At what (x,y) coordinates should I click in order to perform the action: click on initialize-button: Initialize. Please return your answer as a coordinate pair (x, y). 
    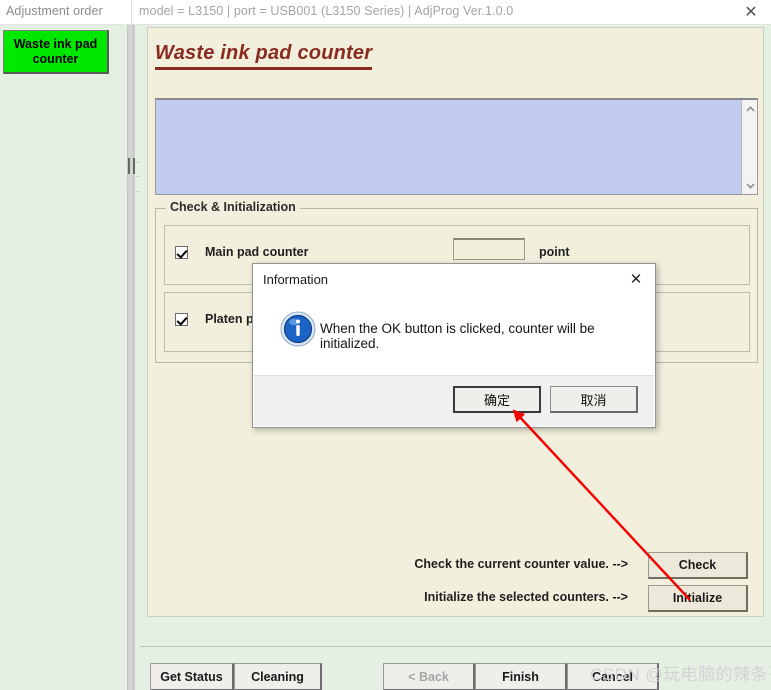
    Looking at the image, I should click on (698, 598).